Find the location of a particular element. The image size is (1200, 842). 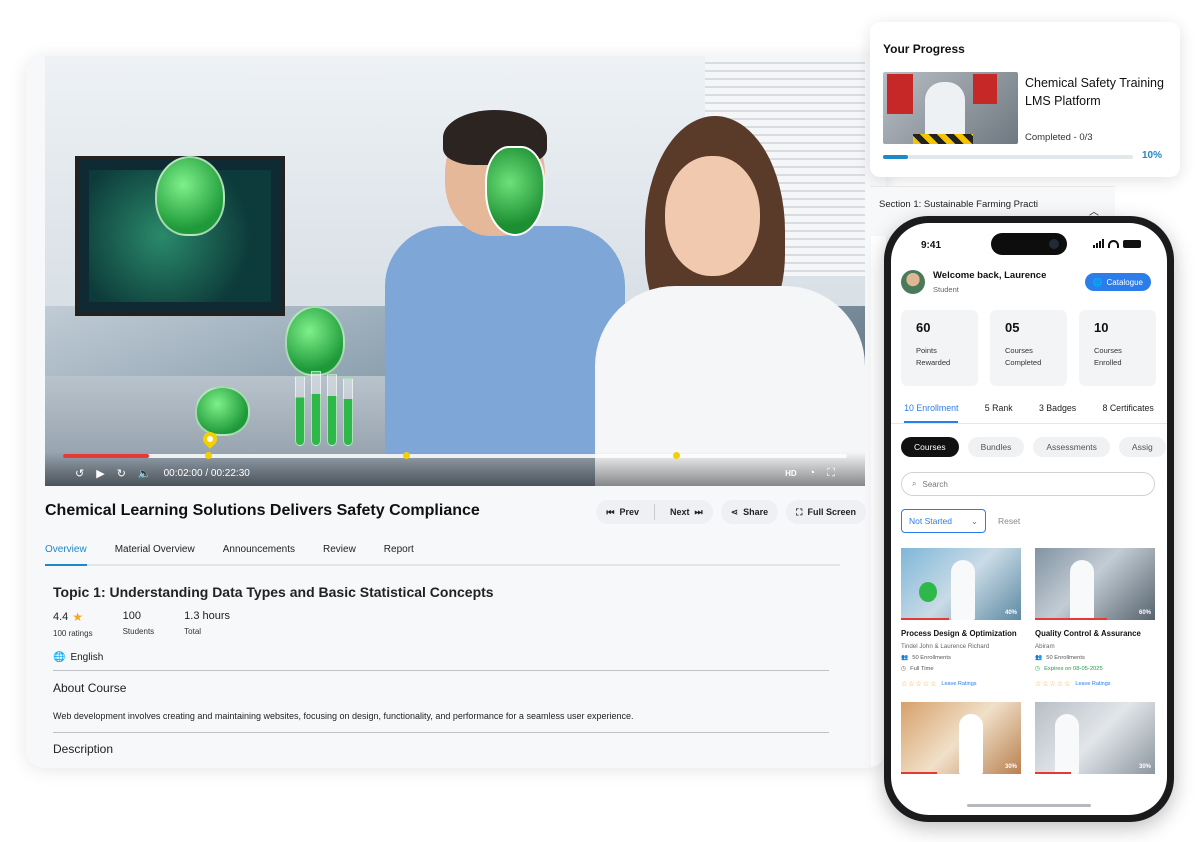

rewind-icon: ↺ is located at coordinates (79, 473).